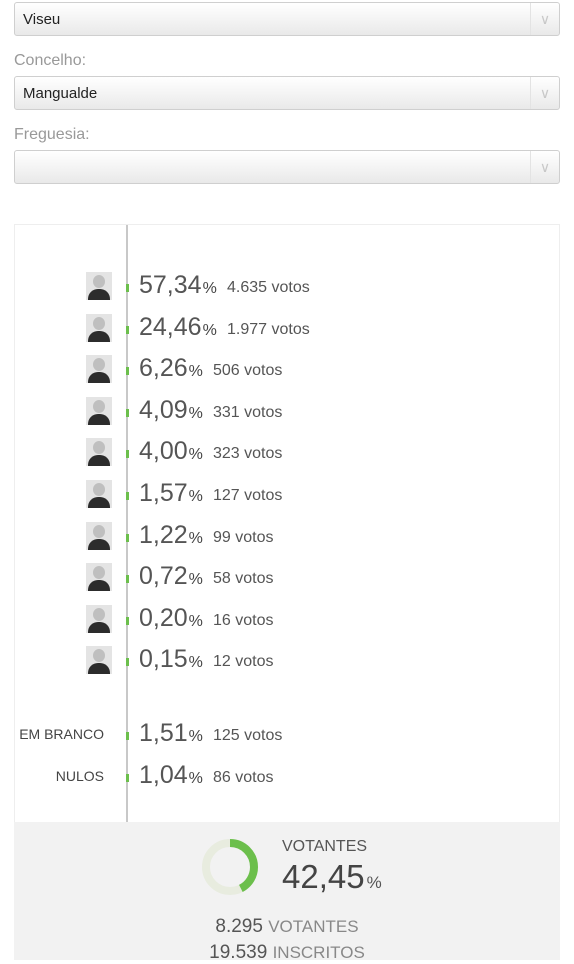 The width and height of the screenshot is (574, 964). What do you see at coordinates (287, 93) in the screenshot?
I see `concelho-select: Mangualde ∨` at bounding box center [287, 93].